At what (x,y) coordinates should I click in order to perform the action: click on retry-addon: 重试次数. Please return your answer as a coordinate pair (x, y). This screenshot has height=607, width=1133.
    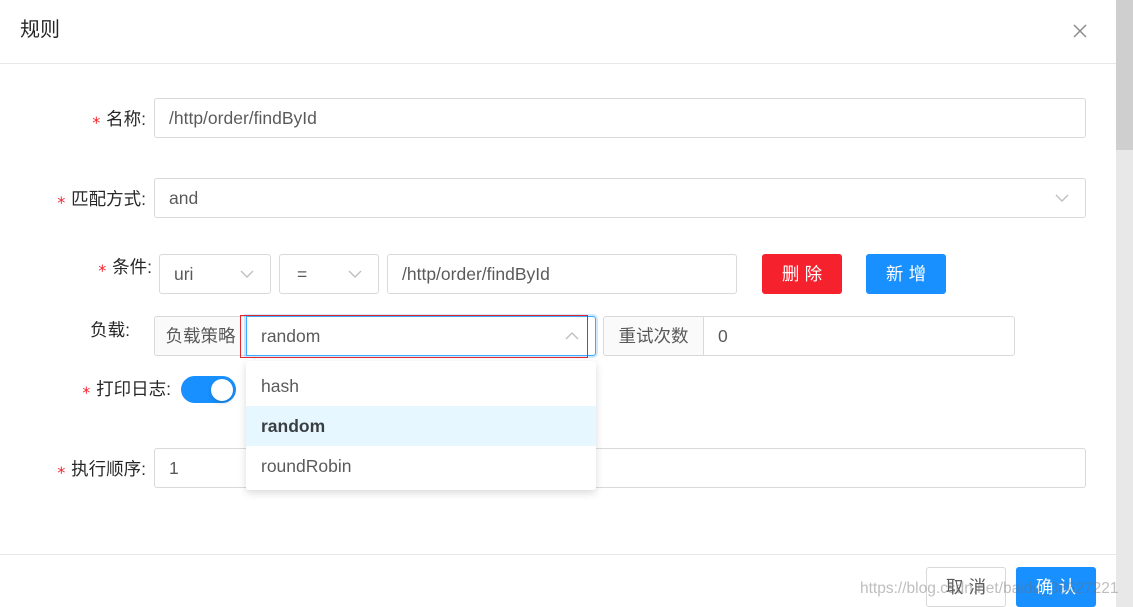
    Looking at the image, I should click on (653, 336).